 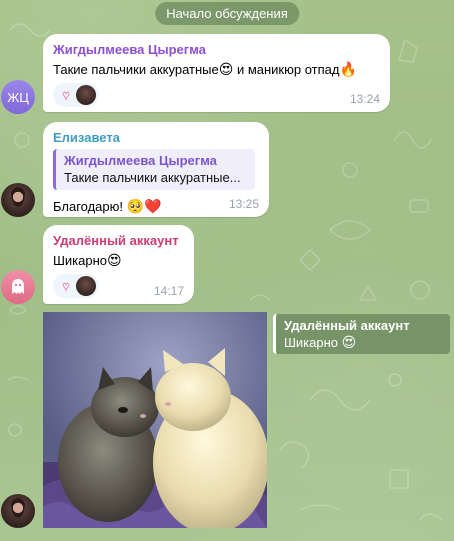 I want to click on message-bubble: Удалённый аккаунт Шикарно😍 ♥ 14:17, so click(x=118, y=264).